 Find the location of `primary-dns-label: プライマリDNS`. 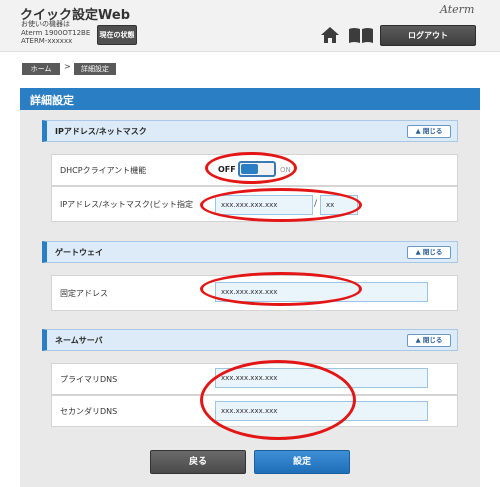

primary-dns-label: プライマリDNS is located at coordinates (89, 379).